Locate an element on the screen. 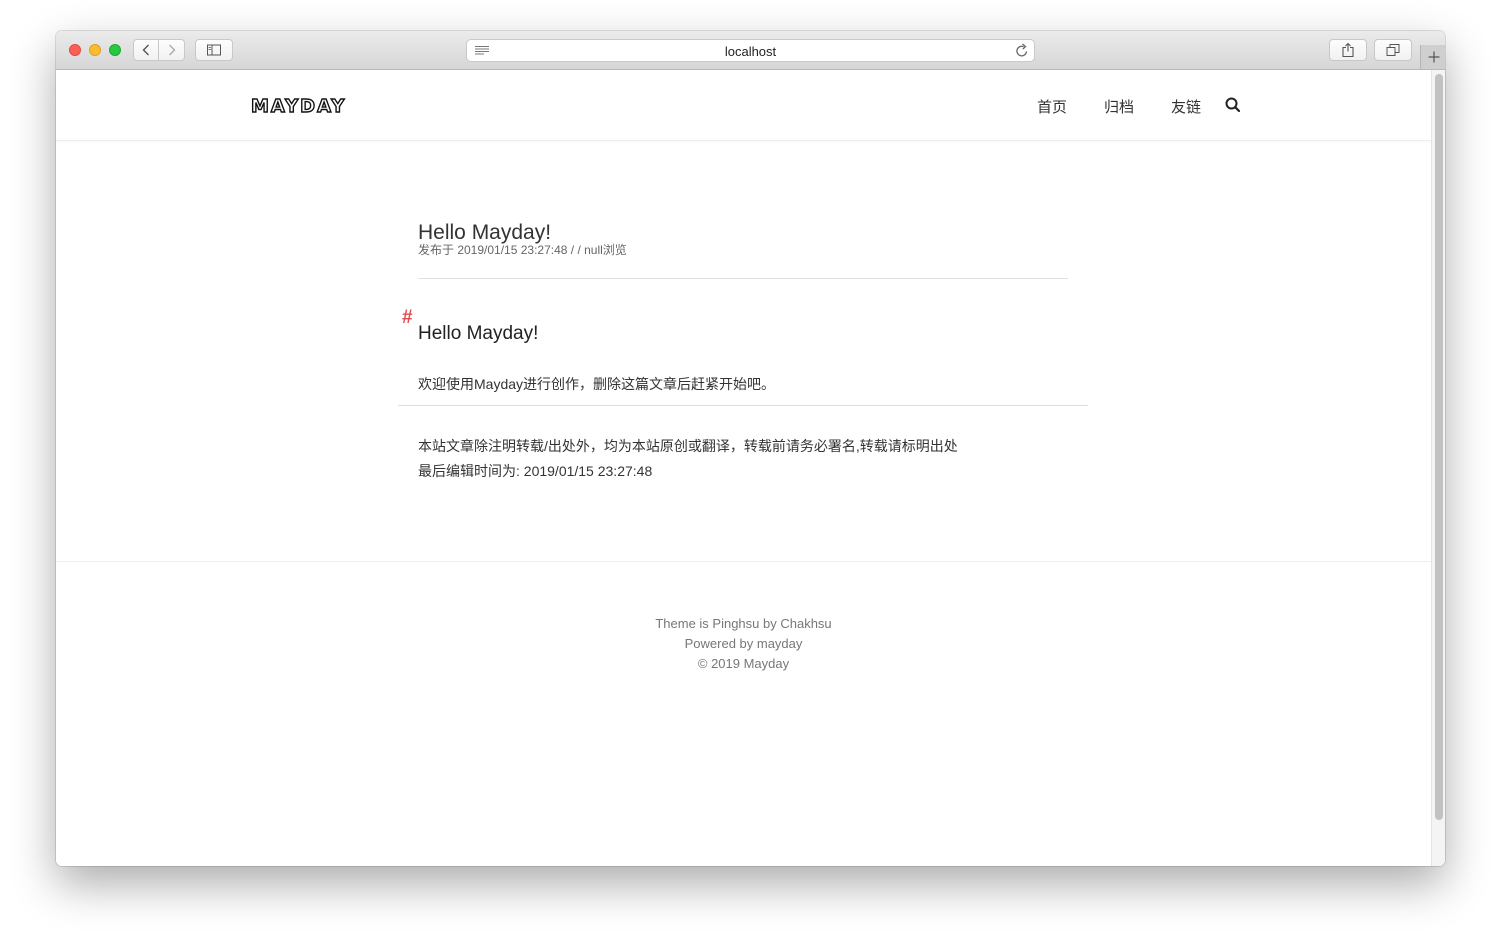  plus-icon is located at coordinates (1433, 57).